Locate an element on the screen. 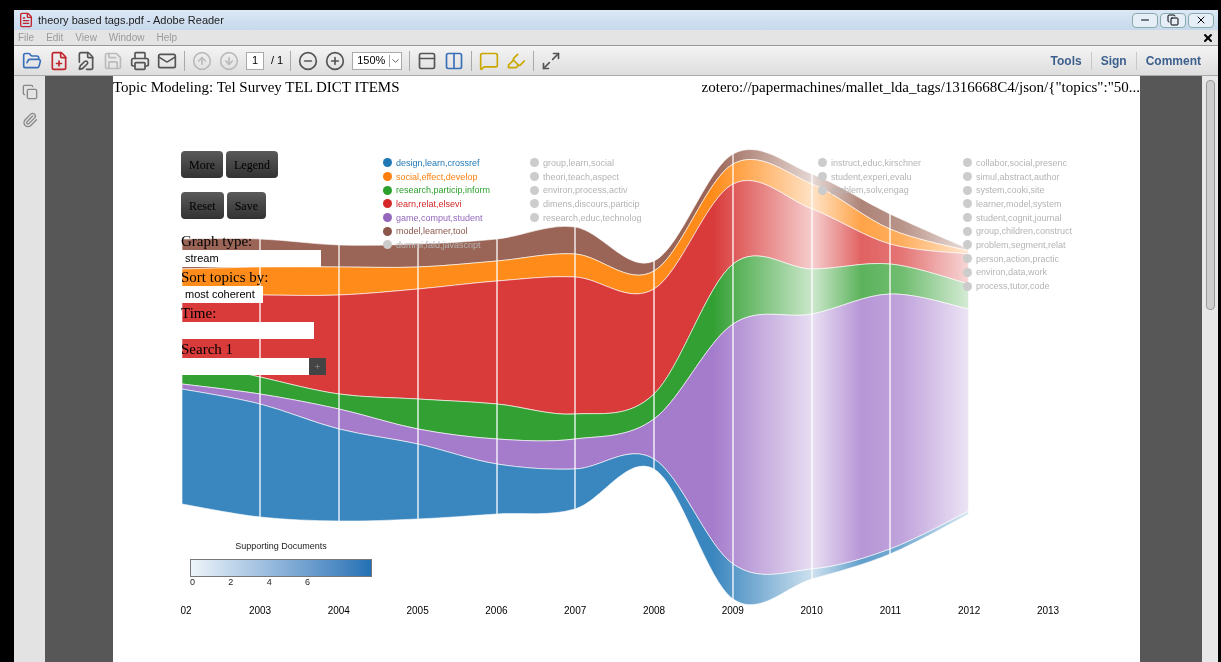 This screenshot has width=1221, height=662. control-button: Reset is located at coordinates (202, 205).